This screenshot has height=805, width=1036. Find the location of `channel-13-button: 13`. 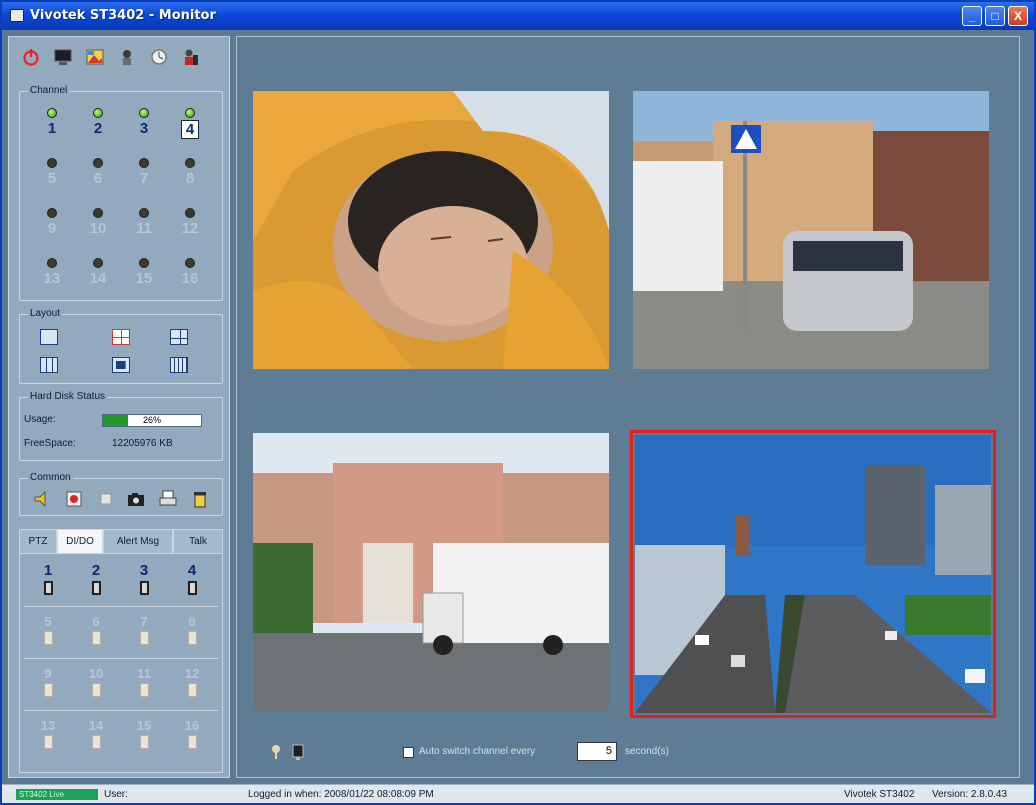

channel-13-button: 13 is located at coordinates (52, 278).